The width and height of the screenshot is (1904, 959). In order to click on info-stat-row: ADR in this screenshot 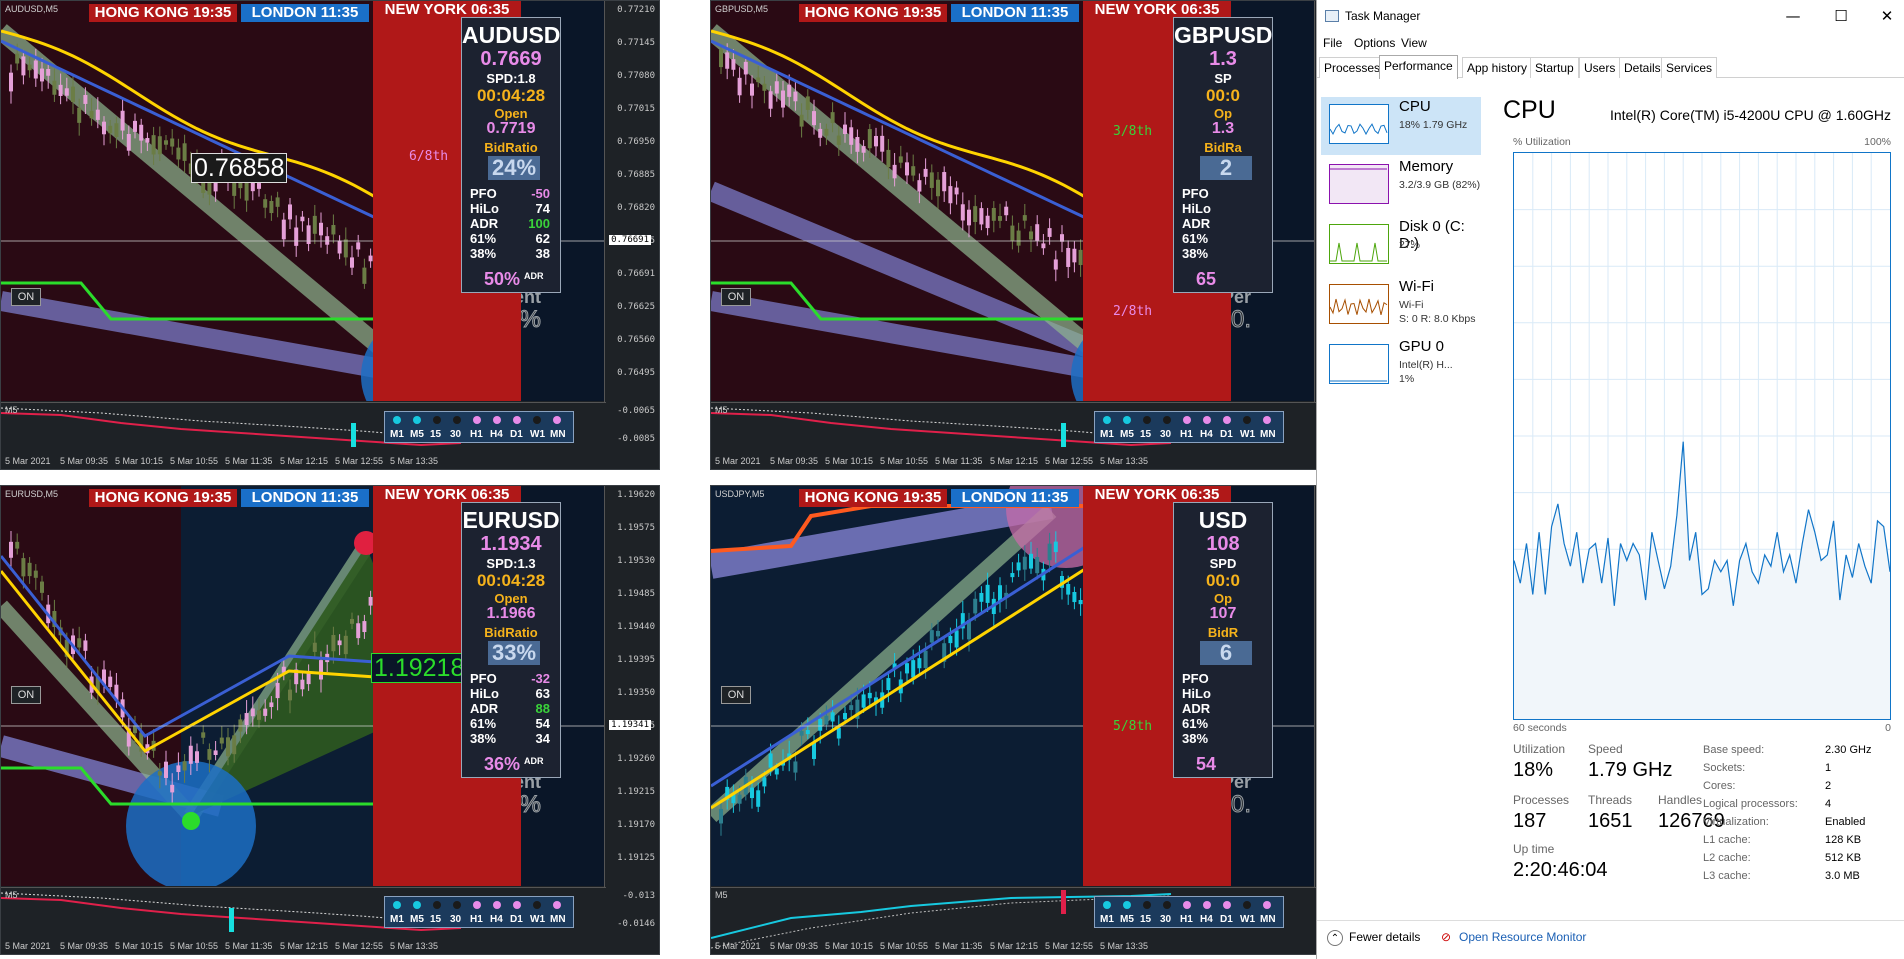, I will do `click(1224, 709)`.